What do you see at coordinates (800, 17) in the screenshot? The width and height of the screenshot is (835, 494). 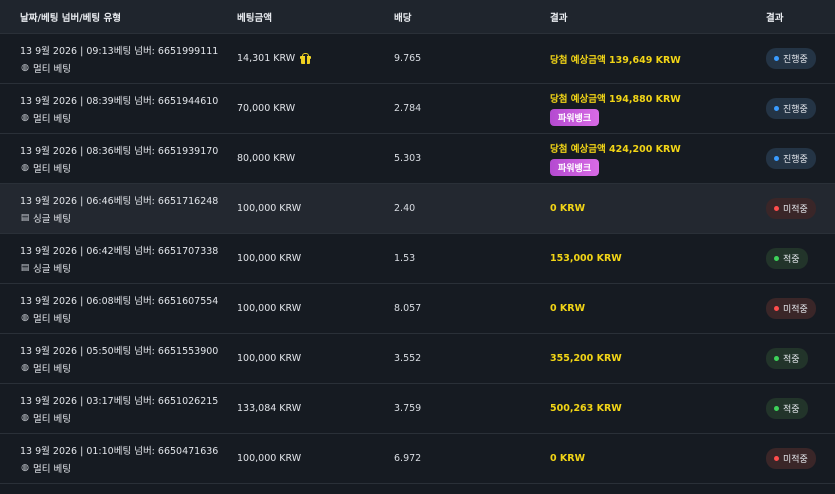 I see `header-status: 결과` at bounding box center [800, 17].